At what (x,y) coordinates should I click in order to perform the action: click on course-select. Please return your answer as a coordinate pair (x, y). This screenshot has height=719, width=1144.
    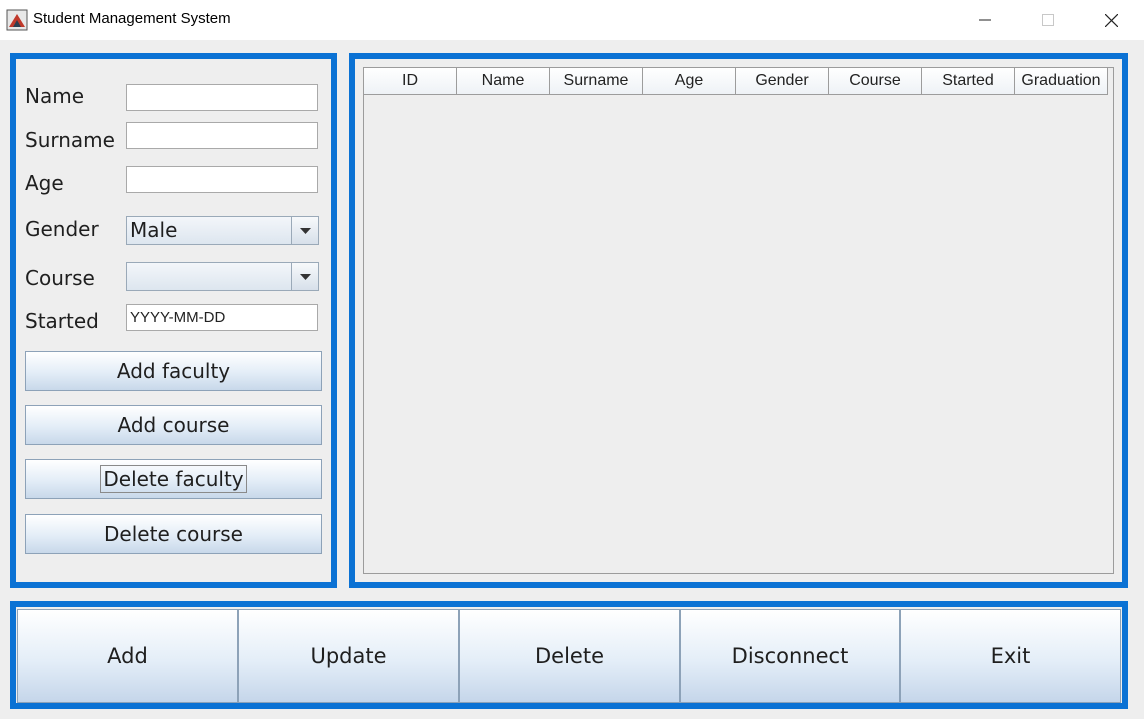
    Looking at the image, I should click on (222, 276).